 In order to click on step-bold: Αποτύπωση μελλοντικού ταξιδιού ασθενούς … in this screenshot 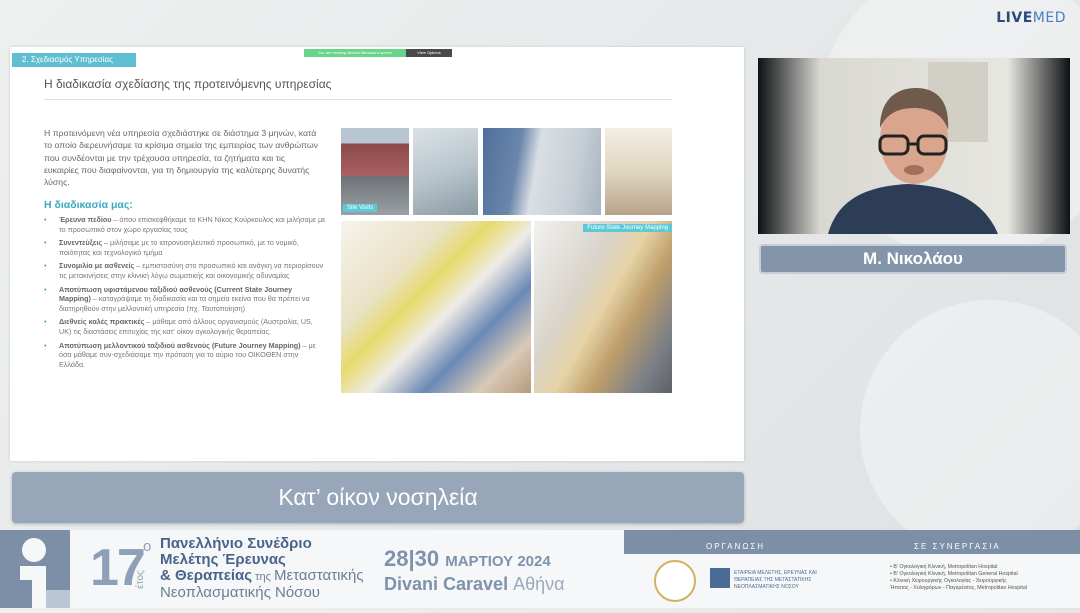, I will do `click(180, 345)`.